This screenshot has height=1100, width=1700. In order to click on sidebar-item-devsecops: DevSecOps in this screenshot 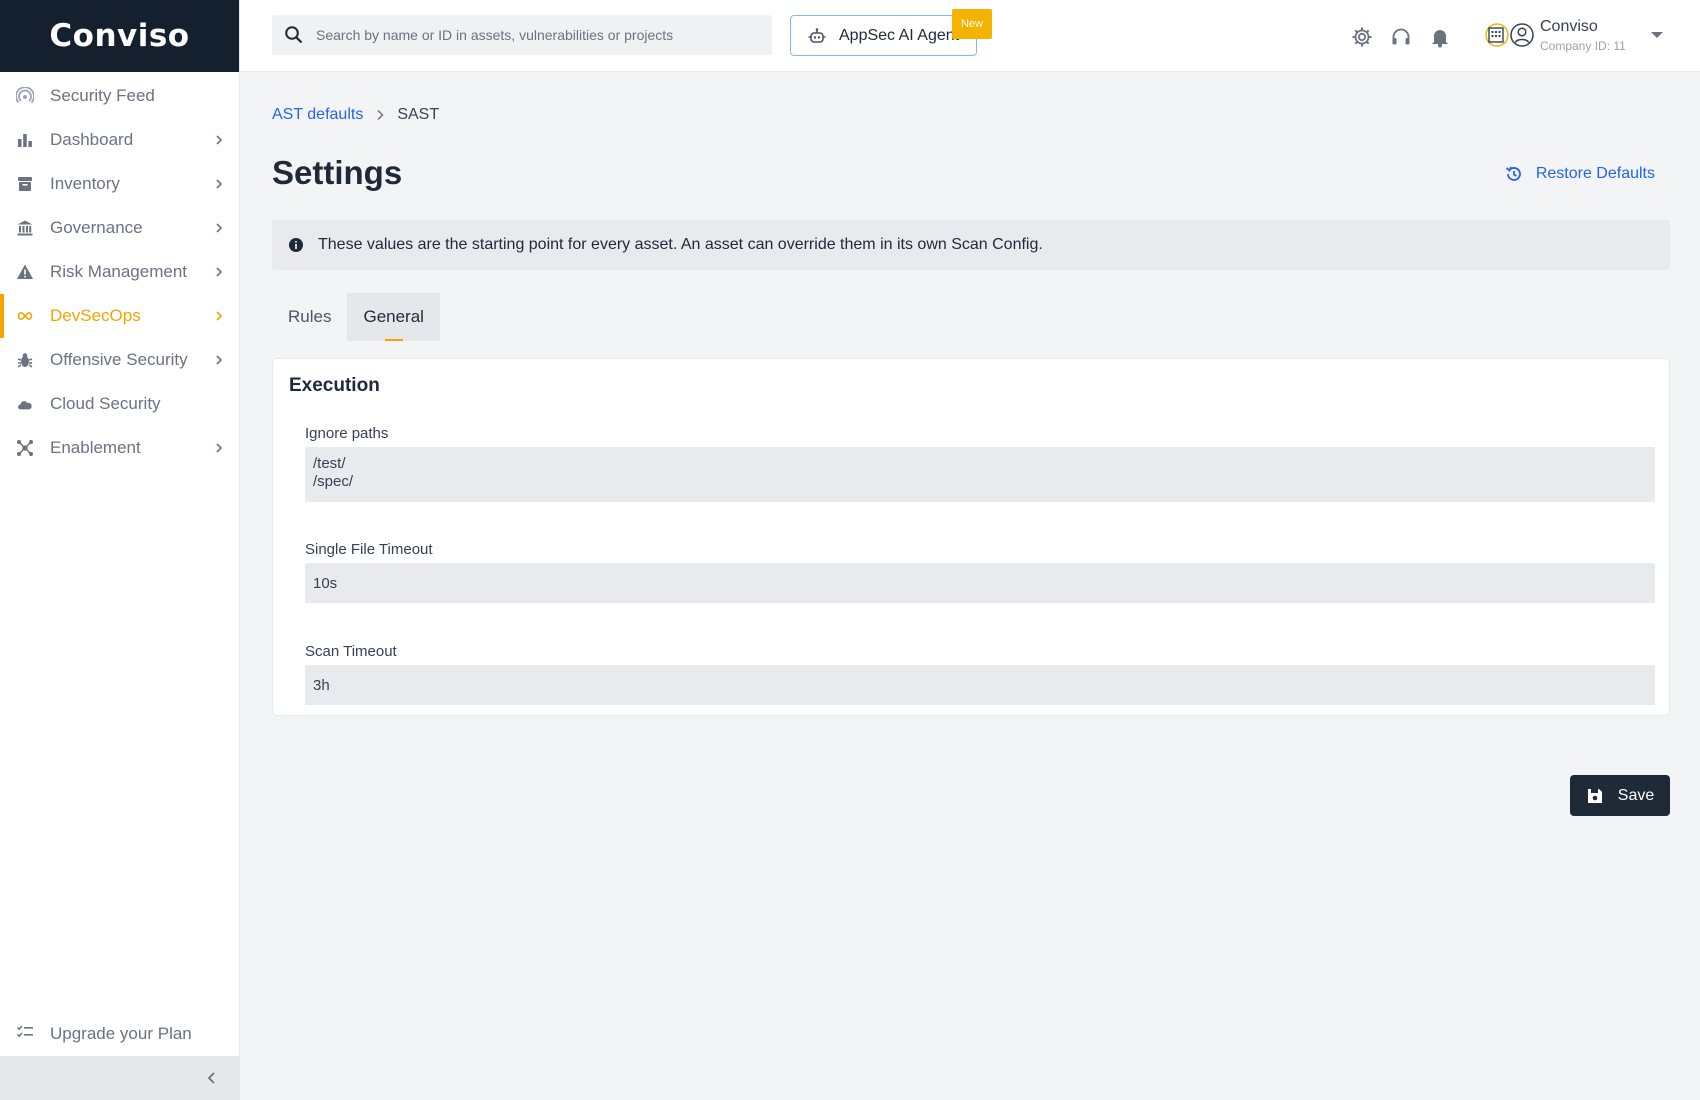, I will do `click(119, 316)`.